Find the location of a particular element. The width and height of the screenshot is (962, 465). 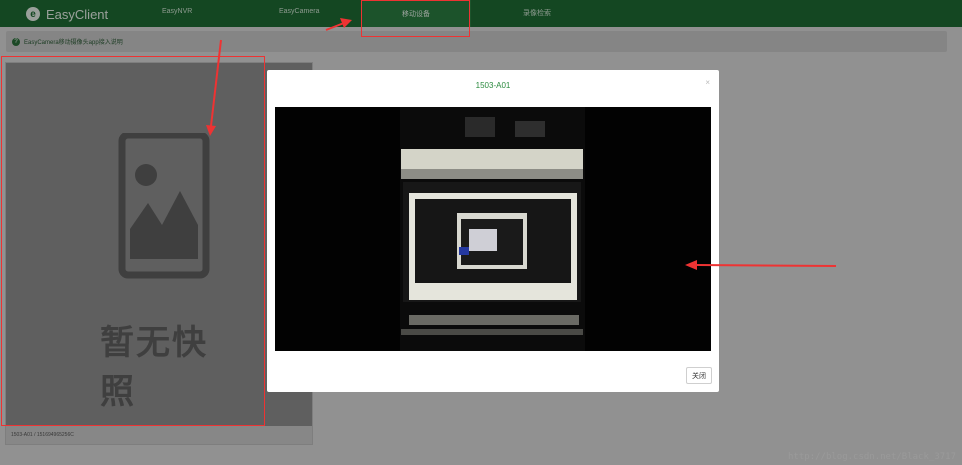

arrow-line-left is located at coordinates (216, 83).